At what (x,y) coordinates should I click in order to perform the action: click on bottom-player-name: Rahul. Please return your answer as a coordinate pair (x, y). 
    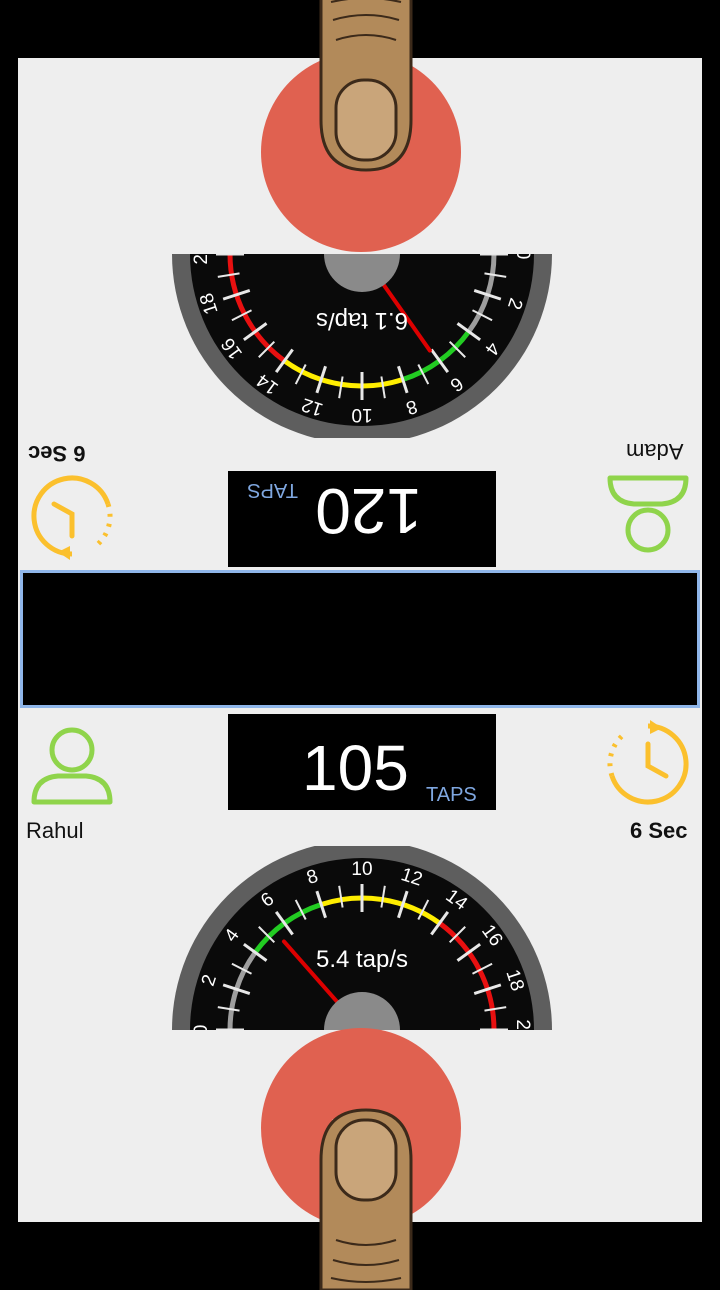
    Looking at the image, I should click on (55, 830).